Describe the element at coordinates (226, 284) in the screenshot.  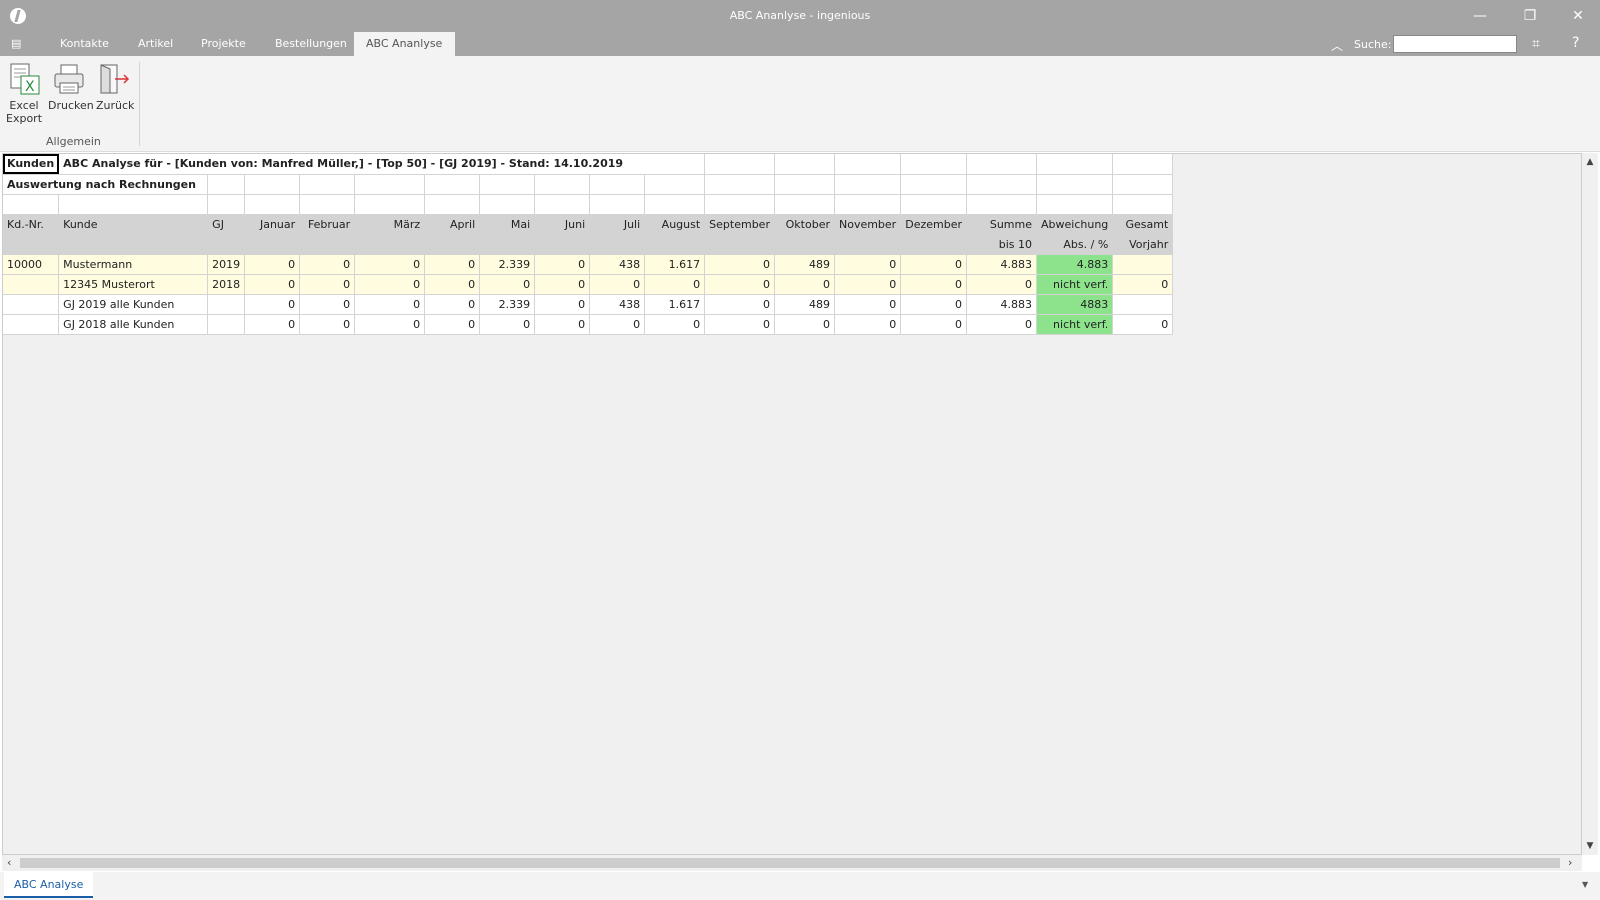
I see `table-cell: 2018` at that location.